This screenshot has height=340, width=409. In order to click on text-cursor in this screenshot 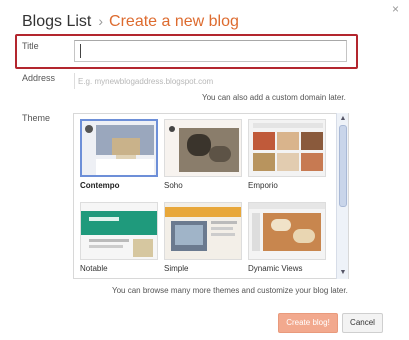, I will do `click(80, 51)`.